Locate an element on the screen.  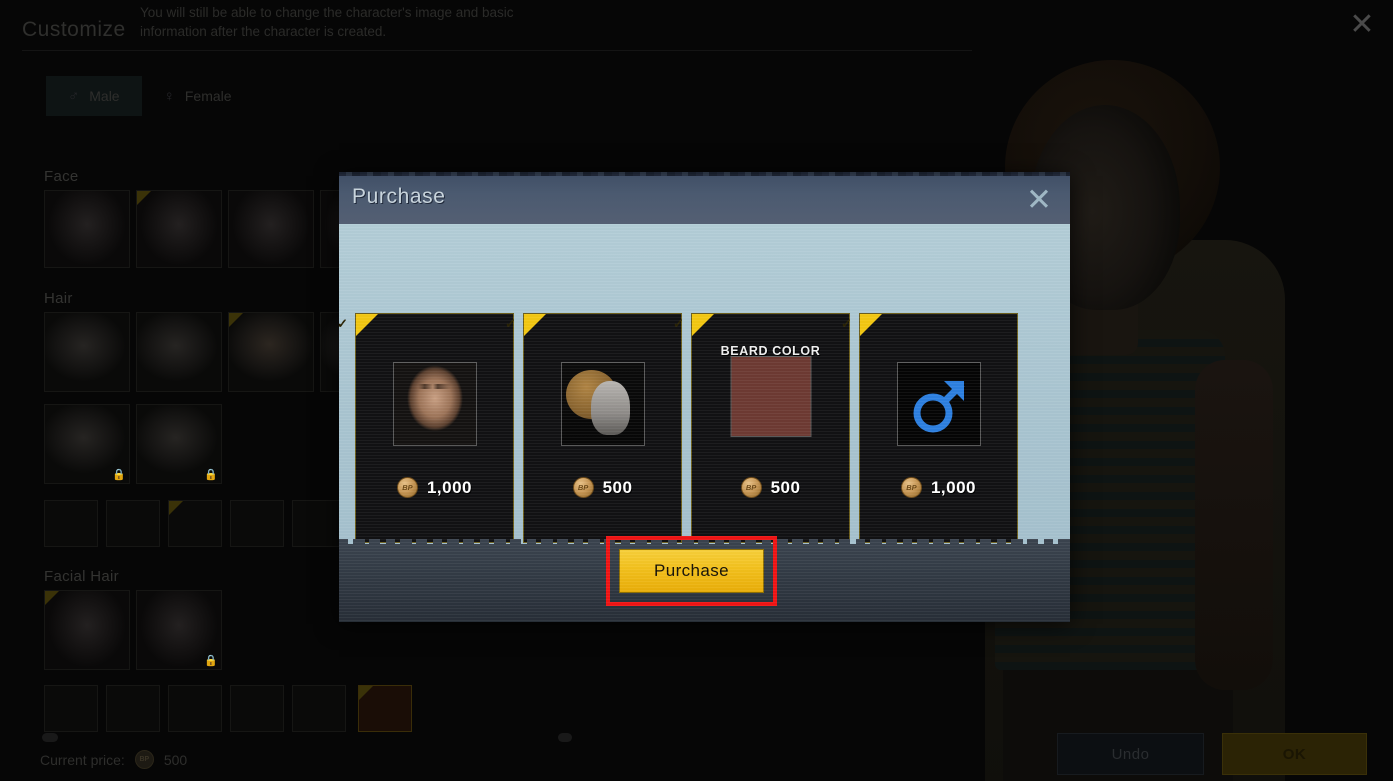
face-portrait-icon is located at coordinates (434, 404).